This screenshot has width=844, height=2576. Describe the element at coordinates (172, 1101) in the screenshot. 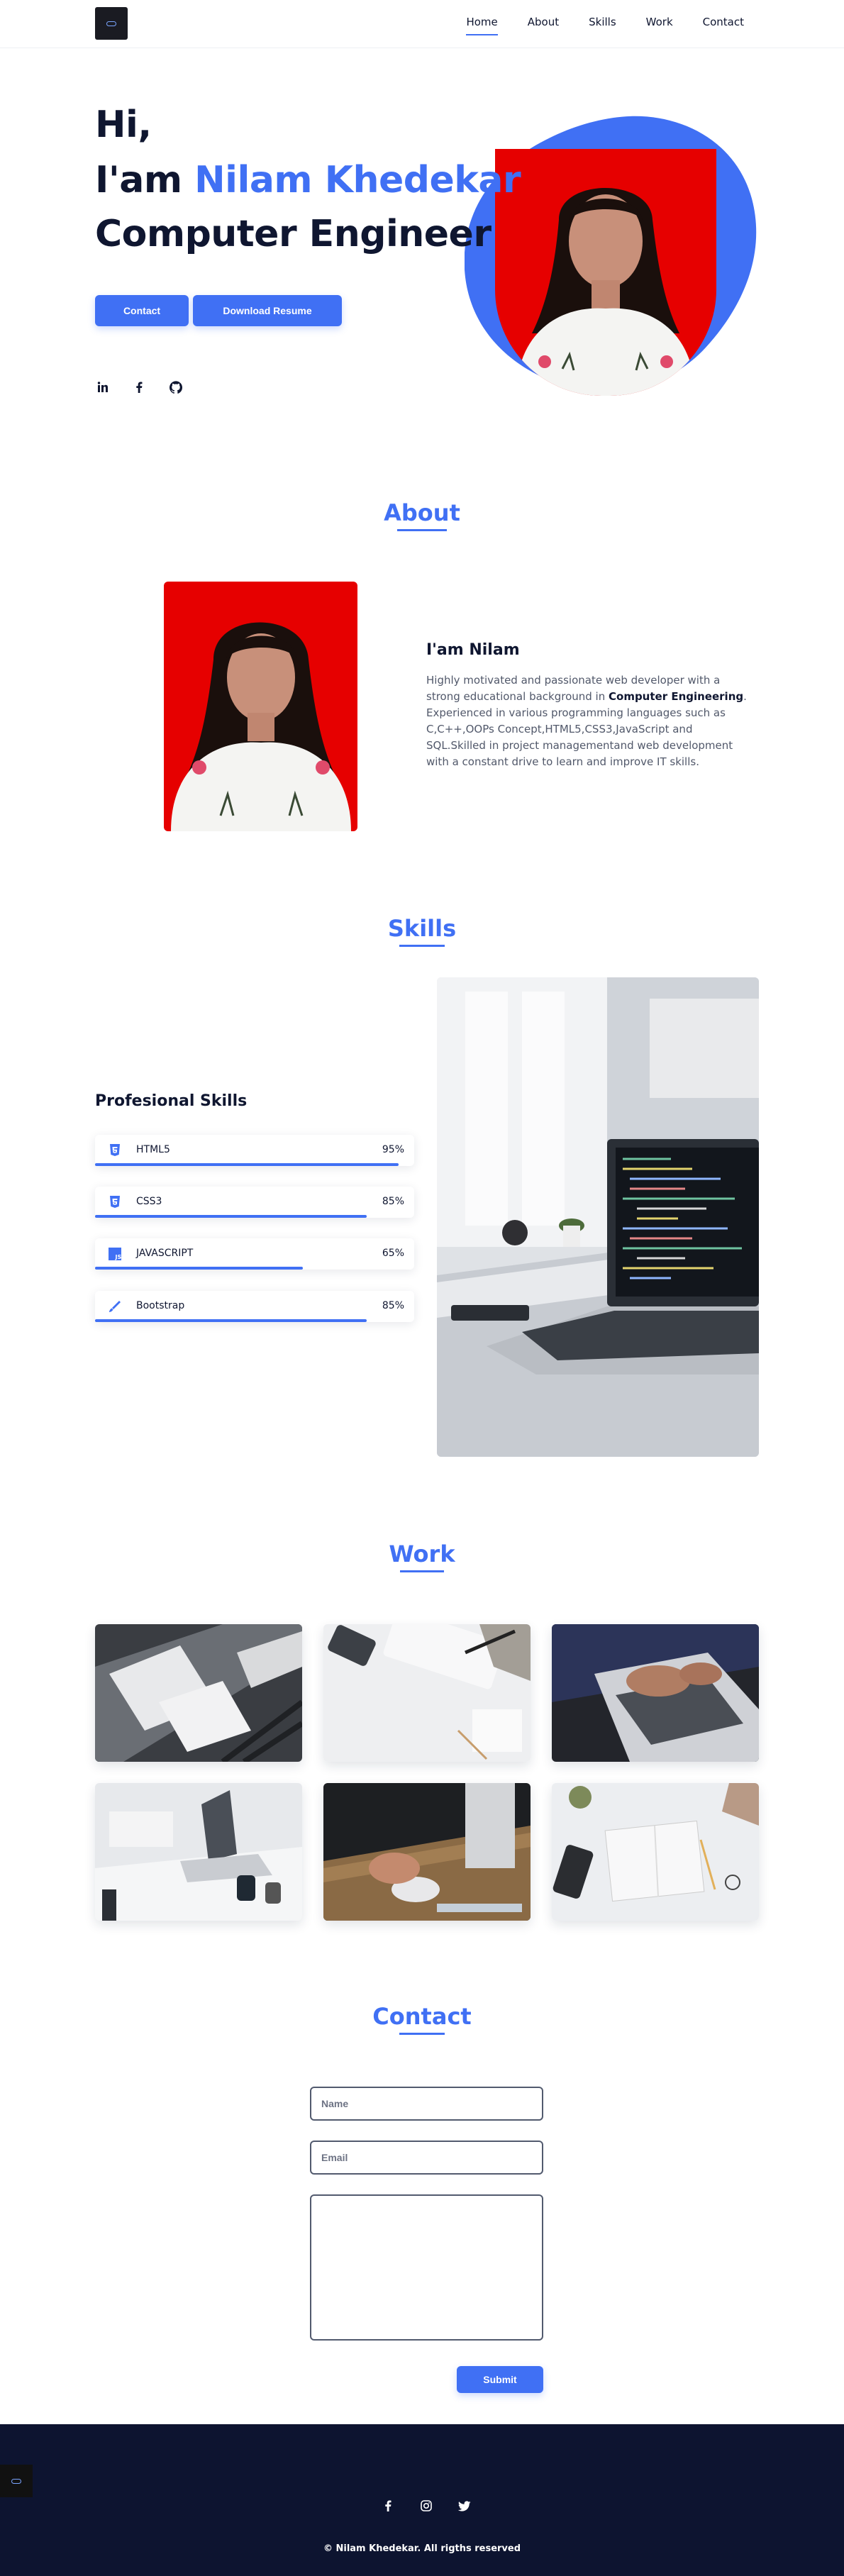

I see `skills-heading: Profesional Skills` at that location.